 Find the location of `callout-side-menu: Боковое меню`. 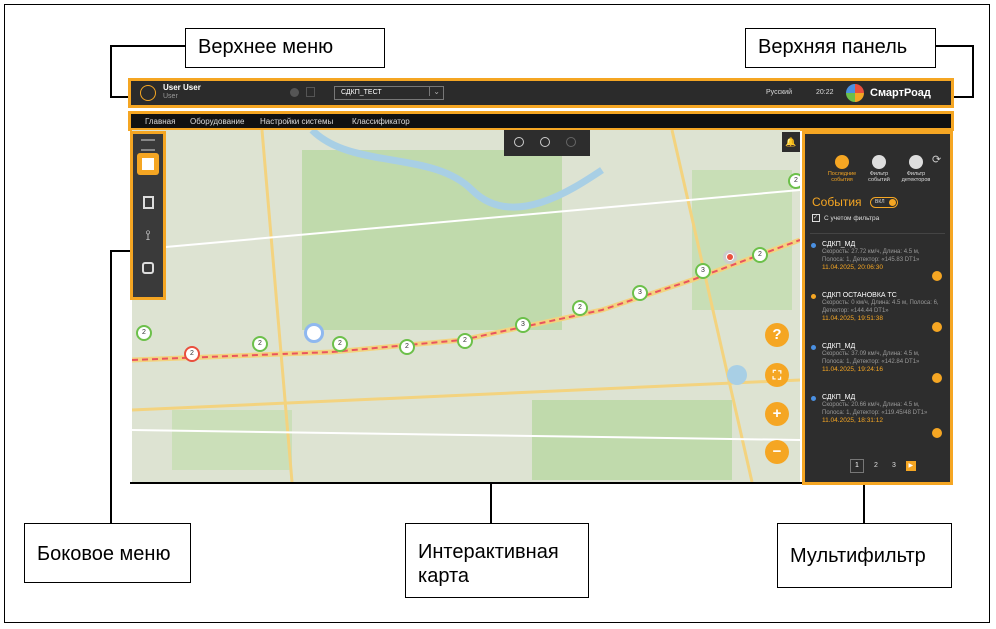

callout-side-menu: Боковое меню is located at coordinates (107, 553).